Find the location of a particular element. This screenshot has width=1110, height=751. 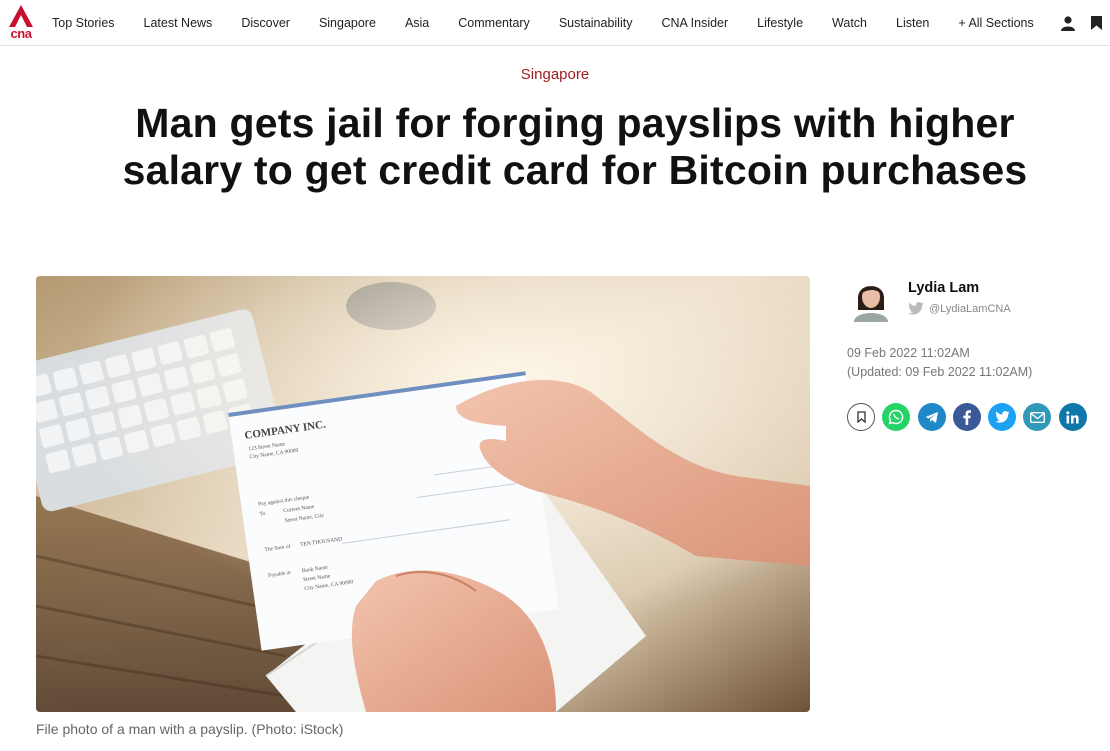

twitter-handle: @LydiaLamCNA is located at coordinates (970, 308).